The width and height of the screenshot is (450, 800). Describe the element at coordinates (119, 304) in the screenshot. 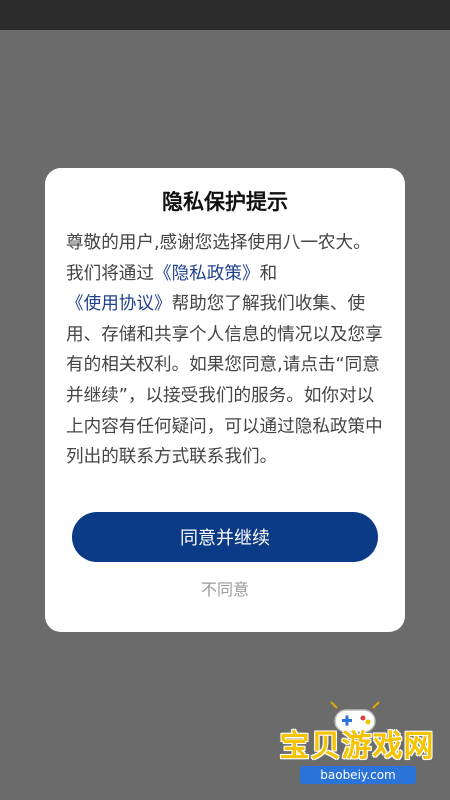

I see `terms-of-use-link: 《使用协议》` at that location.